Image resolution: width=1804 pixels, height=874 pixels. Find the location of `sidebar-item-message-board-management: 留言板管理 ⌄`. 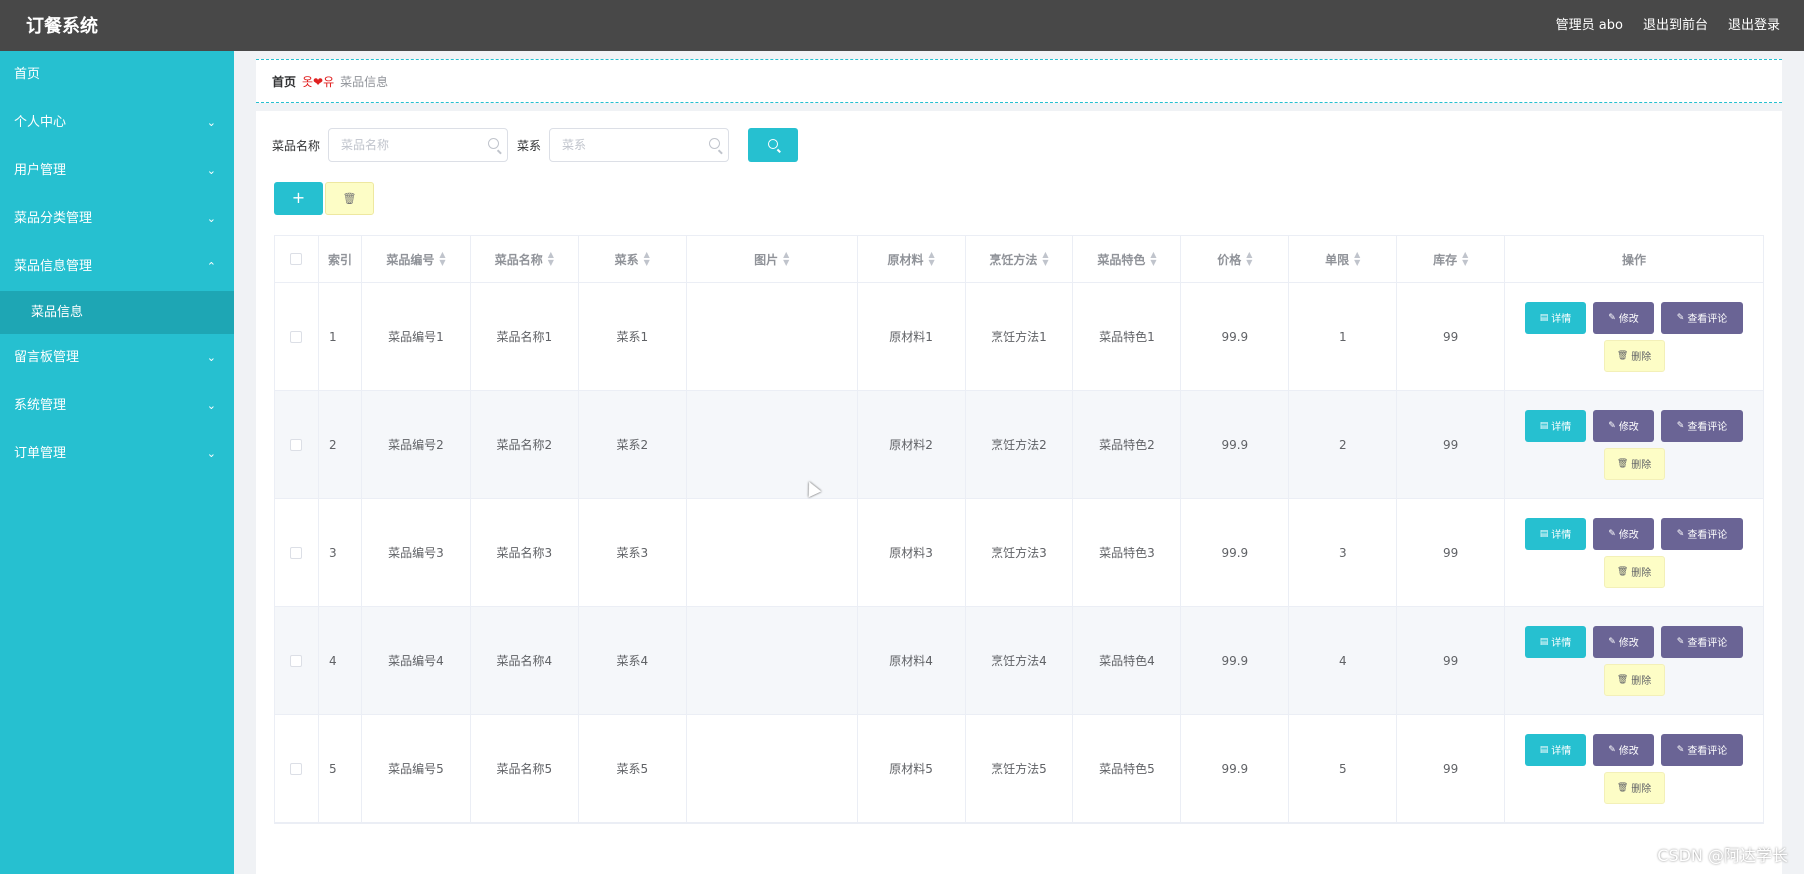

sidebar-item-message-board-management: 留言板管理 ⌄ is located at coordinates (117, 358).